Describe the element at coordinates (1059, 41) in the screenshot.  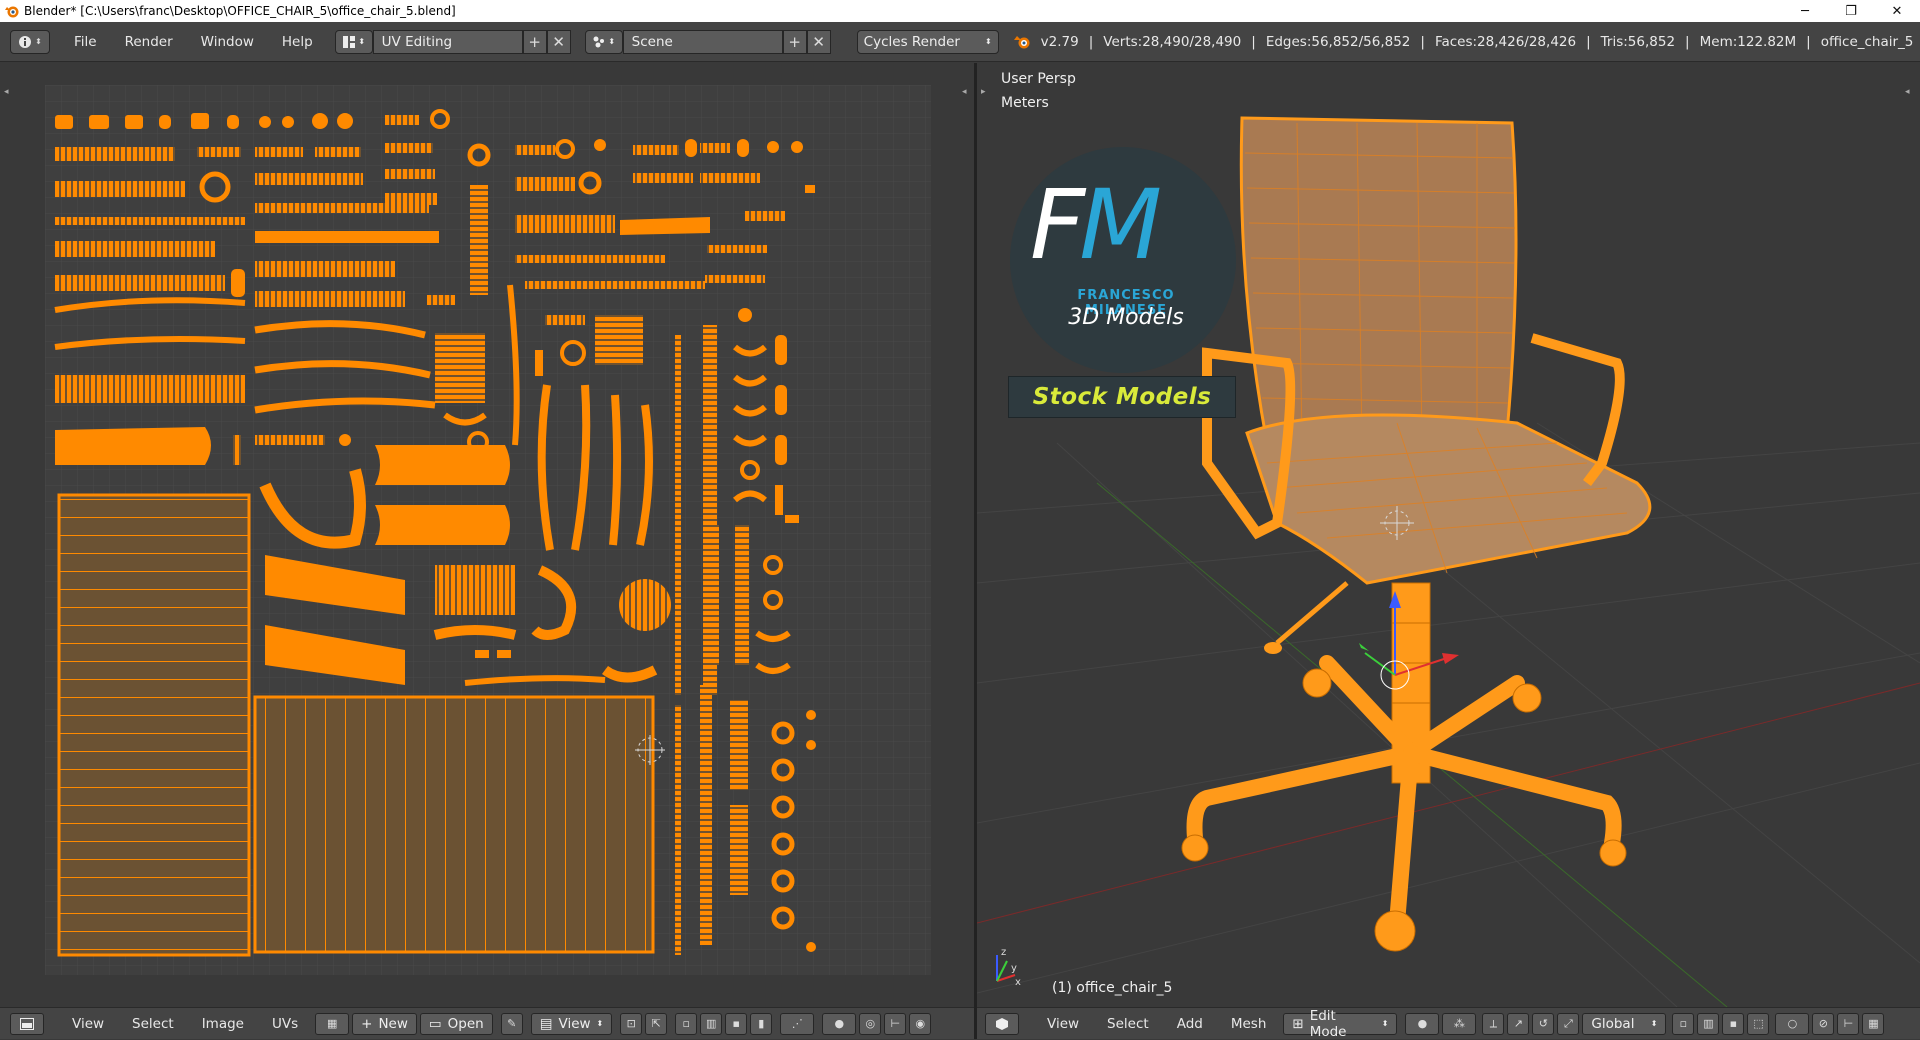
I see `stat-version: v2.79` at that location.